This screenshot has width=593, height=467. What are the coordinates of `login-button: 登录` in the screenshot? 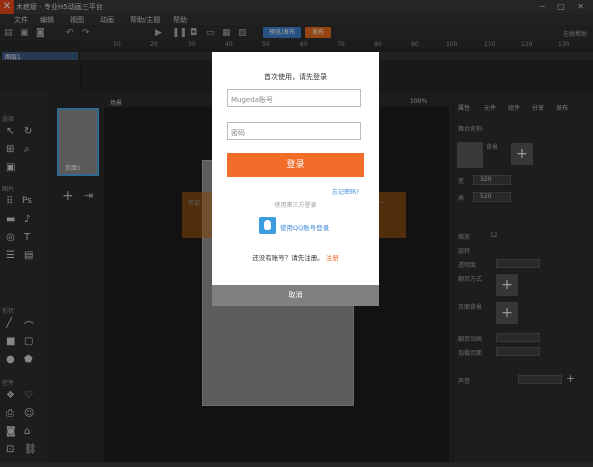 It's located at (295, 165).